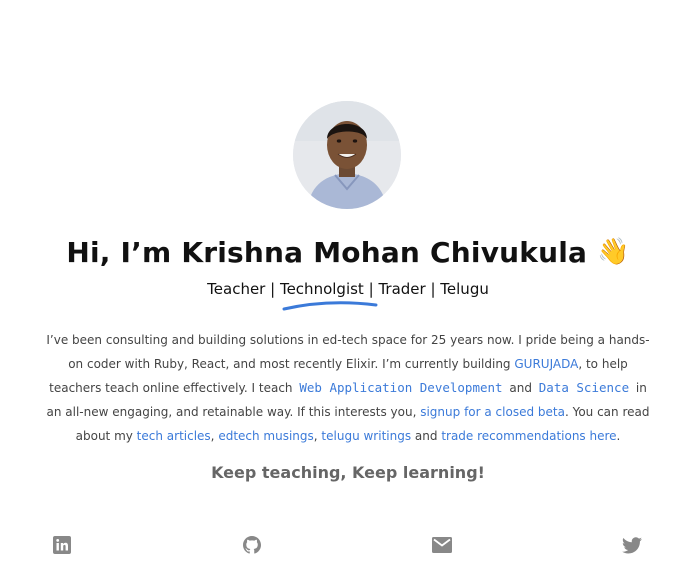  I want to click on closed-beta-link: signup for a closed beta, so click(492, 412).